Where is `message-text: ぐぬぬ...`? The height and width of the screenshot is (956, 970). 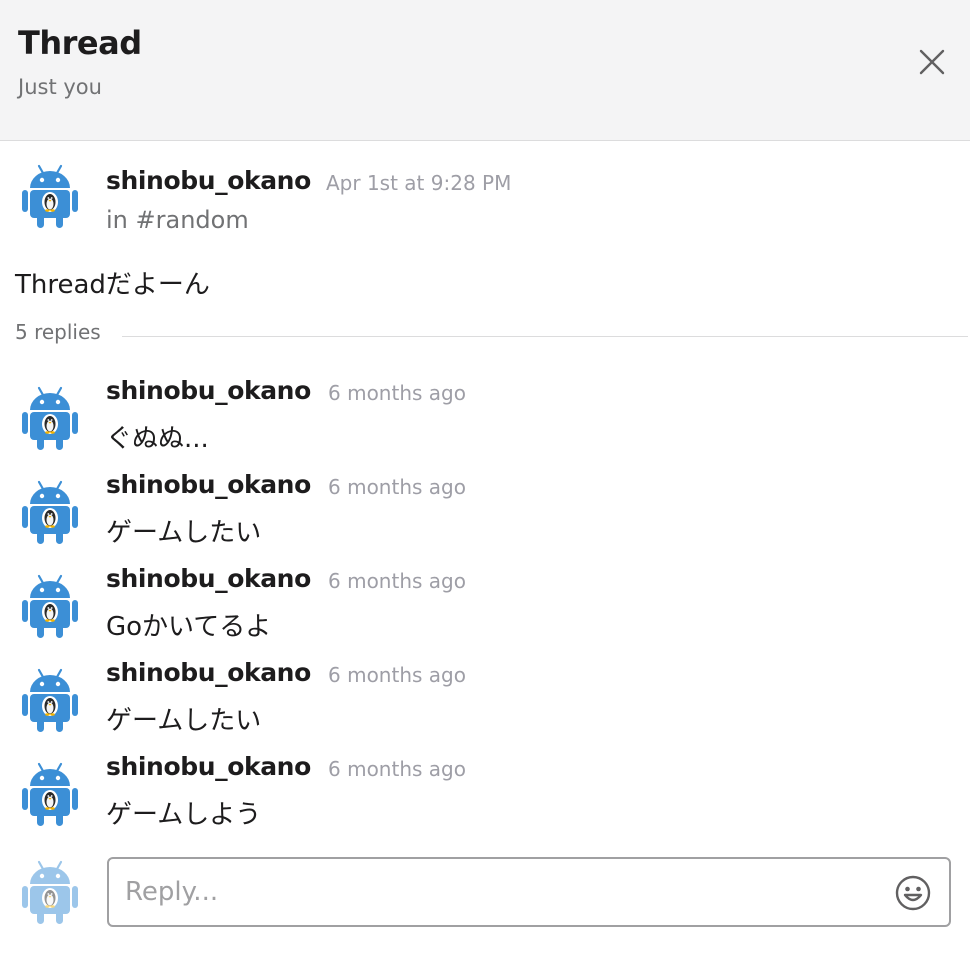
message-text: ぐぬぬ... is located at coordinates (157, 439).